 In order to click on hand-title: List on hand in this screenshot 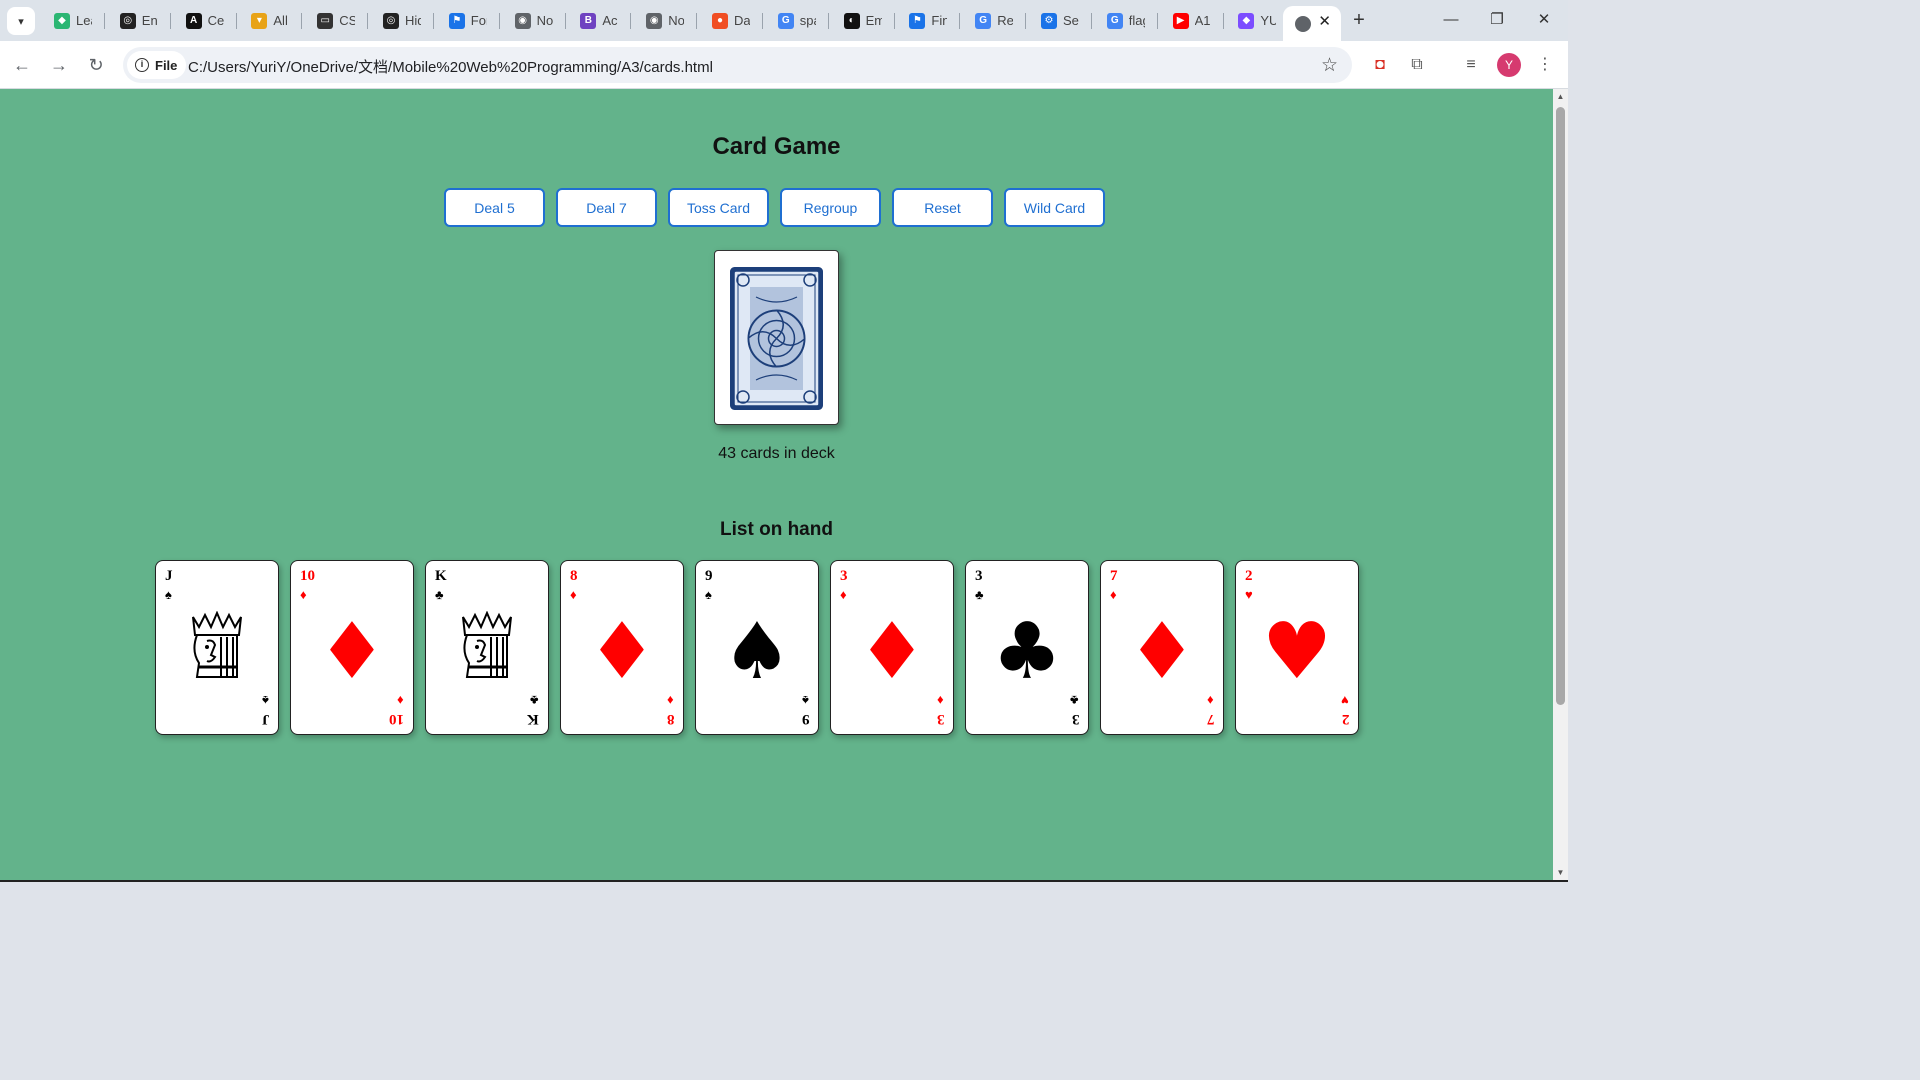, I will do `click(776, 529)`.